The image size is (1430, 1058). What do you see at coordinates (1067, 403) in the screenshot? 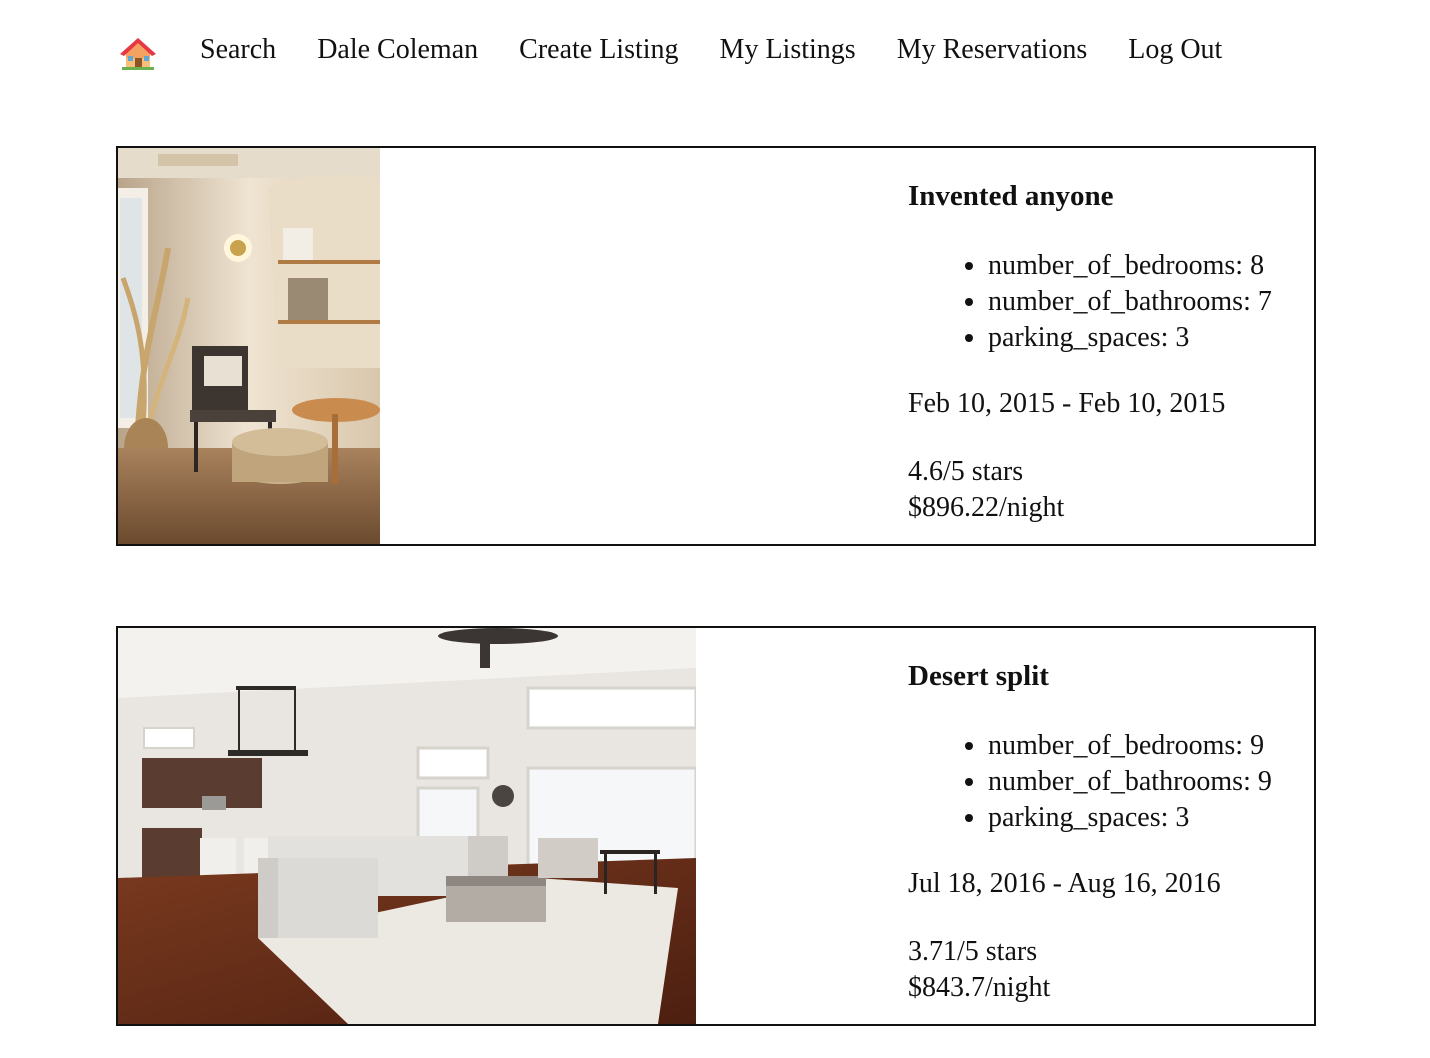
I see `reservation-dates: Feb 10, 2015 - Feb 10, 2015` at bounding box center [1067, 403].